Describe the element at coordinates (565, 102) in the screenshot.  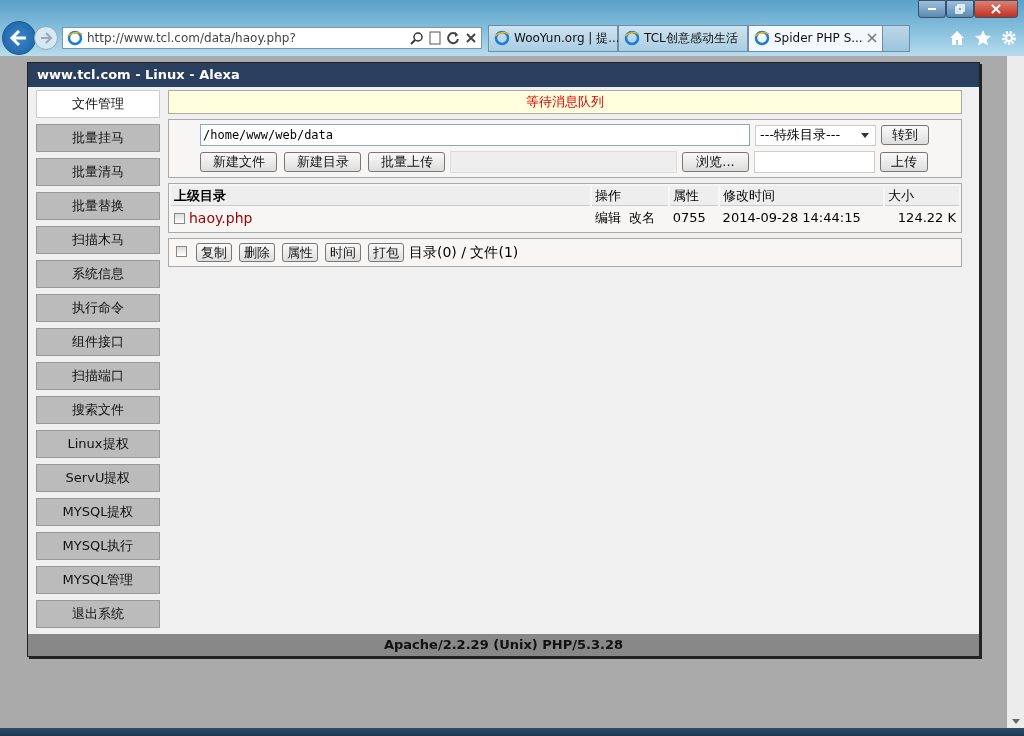
I see `status-message: 等待消息队列` at that location.